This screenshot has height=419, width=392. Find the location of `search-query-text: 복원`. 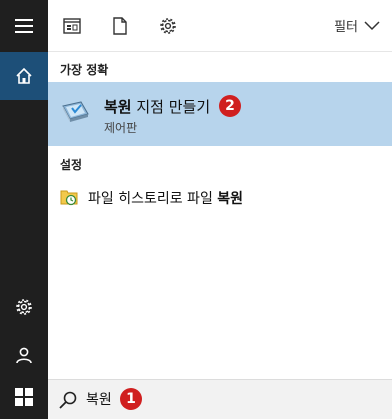

search-query-text: 복원 is located at coordinates (99, 400).